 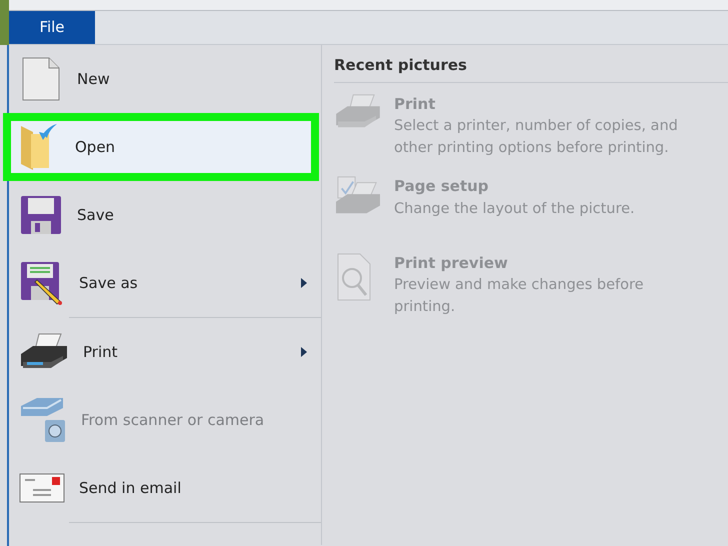 What do you see at coordinates (515, 209) in the screenshot?
I see `option-description: Change the layout of the picture.` at bounding box center [515, 209].